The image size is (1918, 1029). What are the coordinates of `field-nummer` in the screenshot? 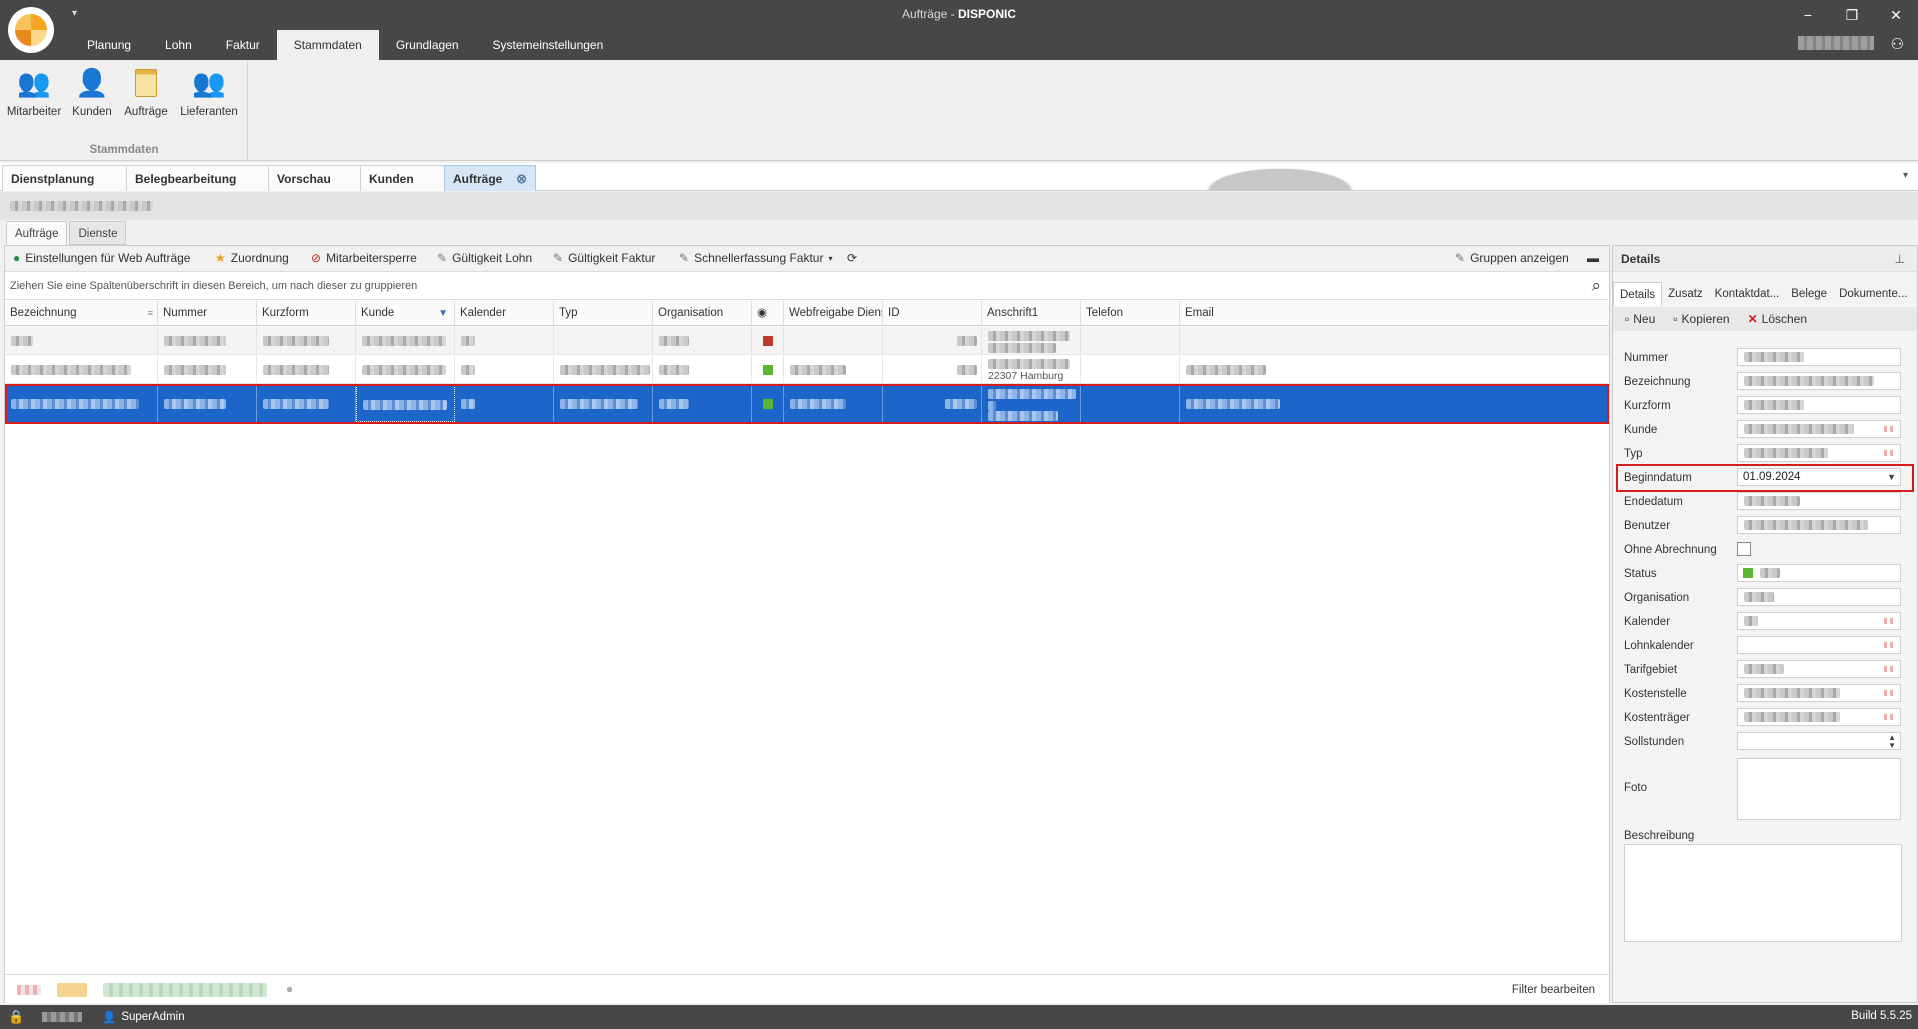 It's located at (1819, 357).